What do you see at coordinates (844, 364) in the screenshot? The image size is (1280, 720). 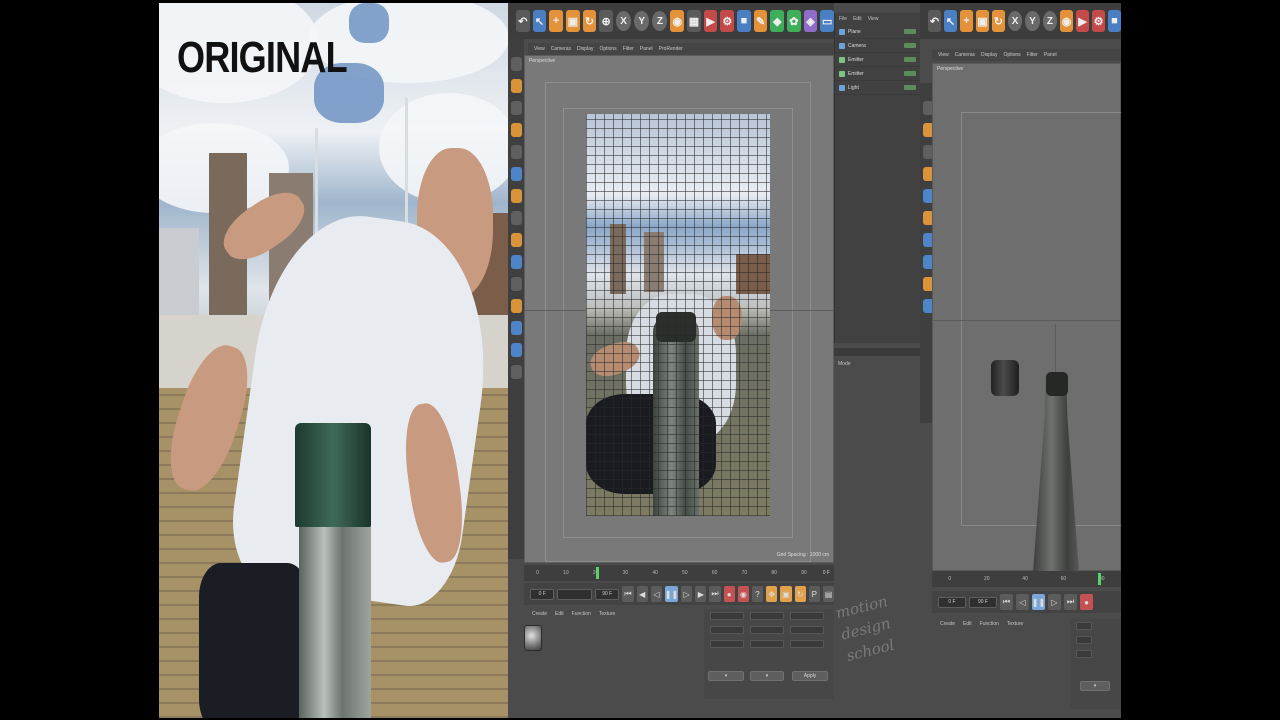 I see `attribute-mode-menu: Mode` at bounding box center [844, 364].